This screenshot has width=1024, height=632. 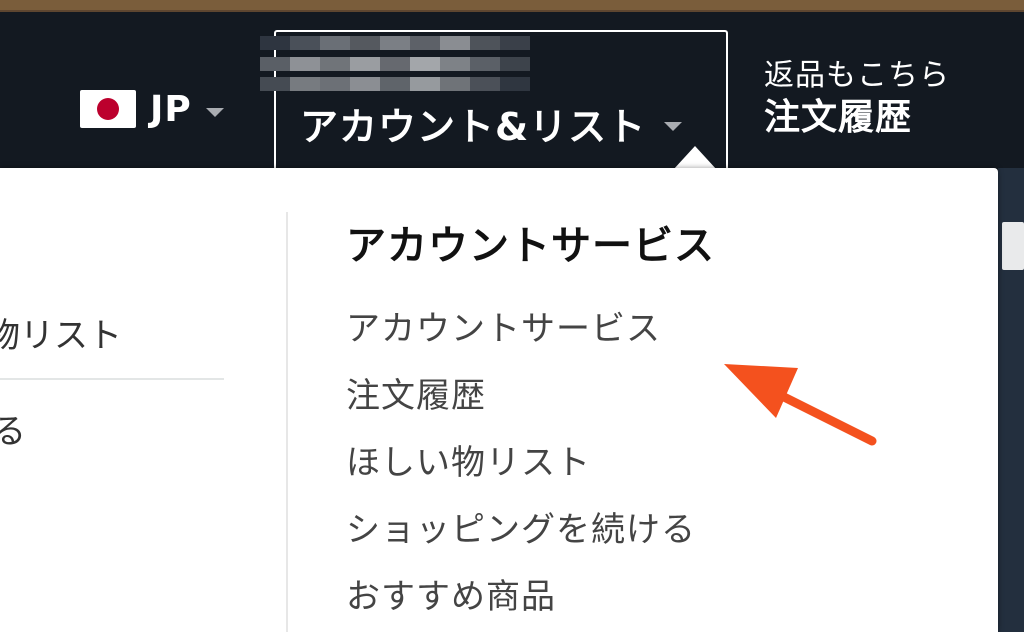 I want to click on menu-item-recommendations: おすすめ商品, so click(x=646, y=597).